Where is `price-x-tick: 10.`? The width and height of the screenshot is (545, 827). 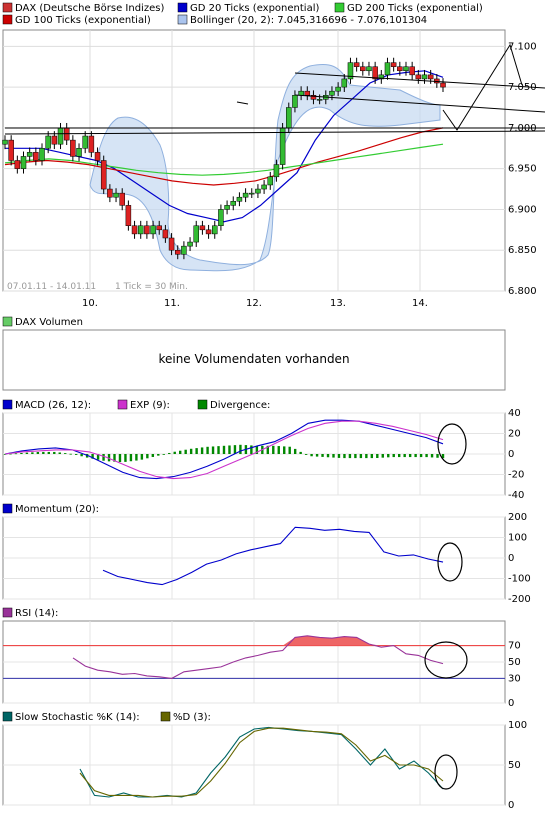 price-x-tick: 10. is located at coordinates (90, 303).